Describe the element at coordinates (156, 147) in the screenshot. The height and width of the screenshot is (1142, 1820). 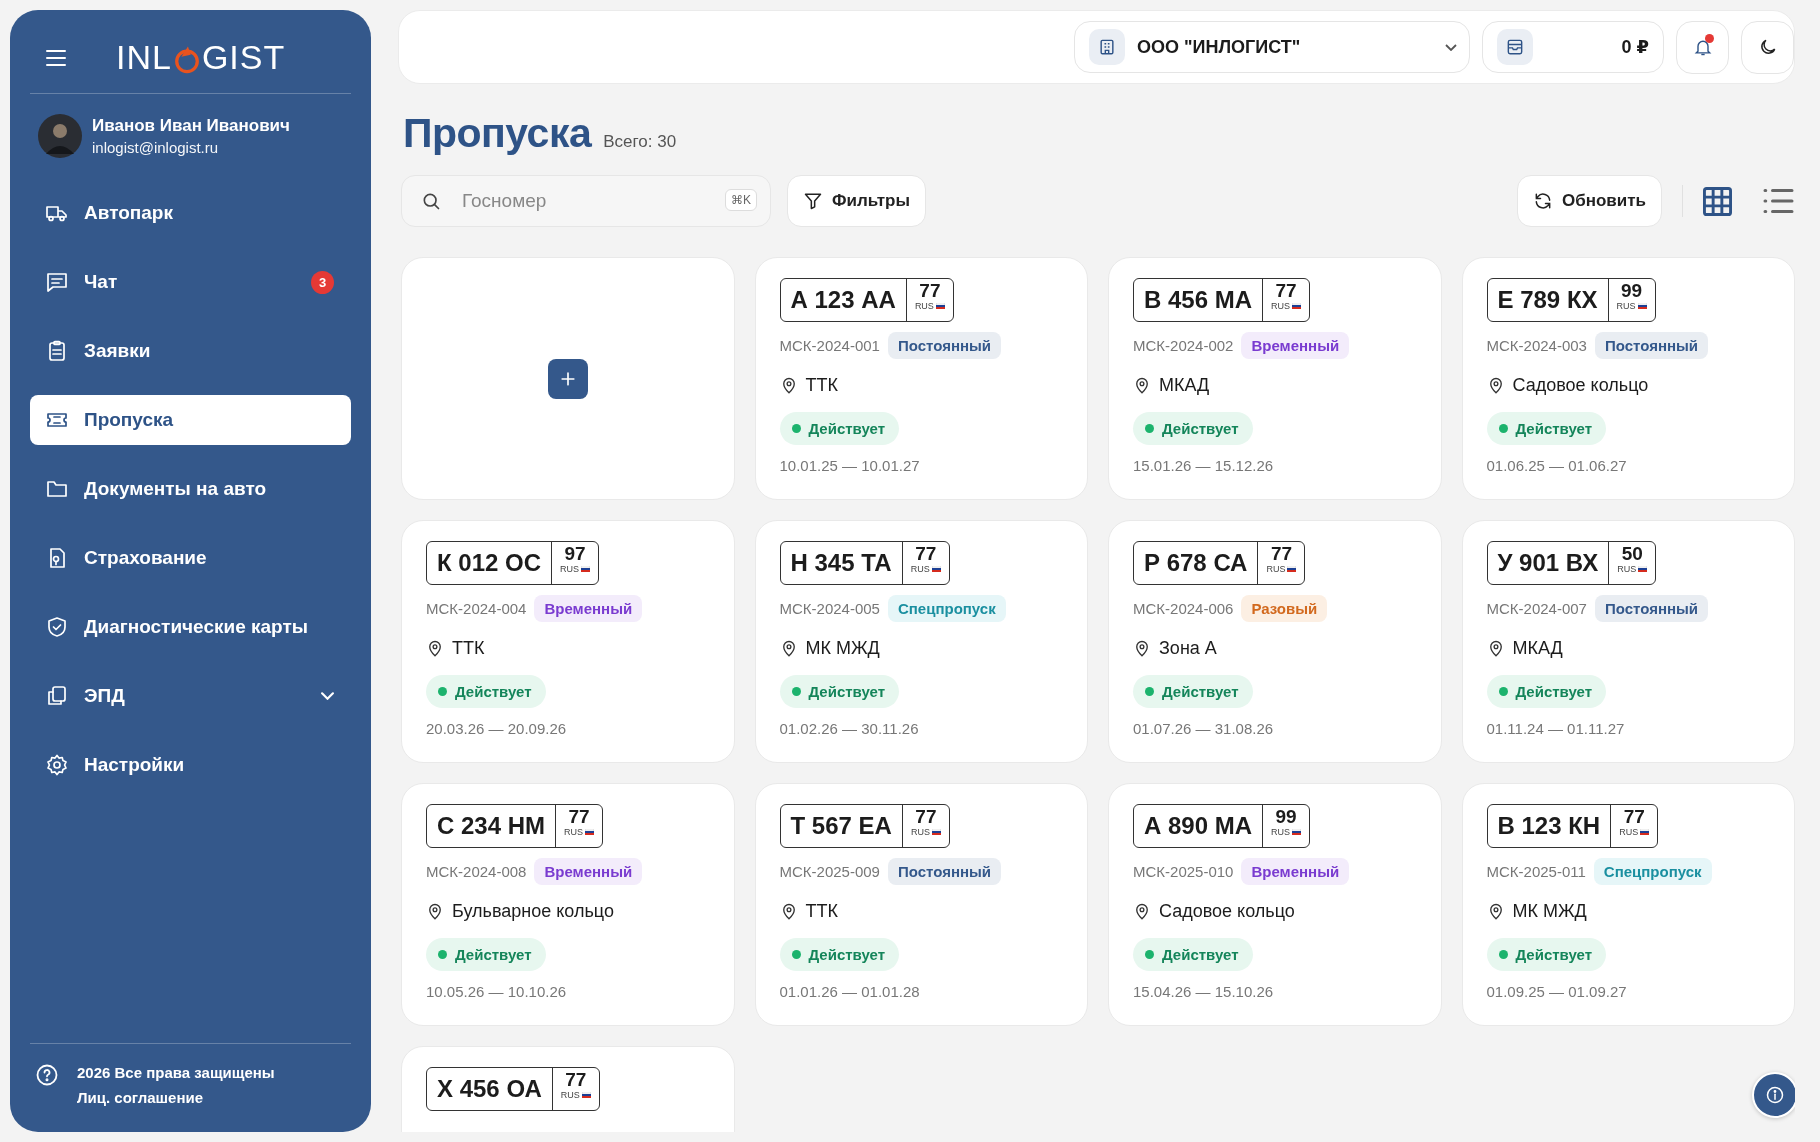
I see `user-email: inlogist@inlogist.ru` at that location.